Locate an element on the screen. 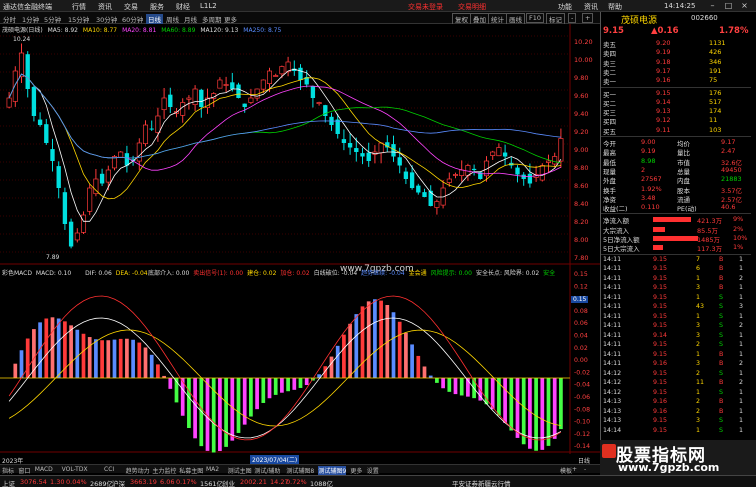 Image resolution: width=756 pixels, height=487 pixels. period-week: 周线 is located at coordinates (172, 19).